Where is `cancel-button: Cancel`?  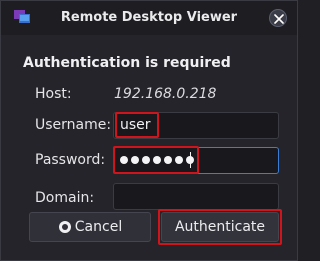 cancel-button: Cancel is located at coordinates (90, 227).